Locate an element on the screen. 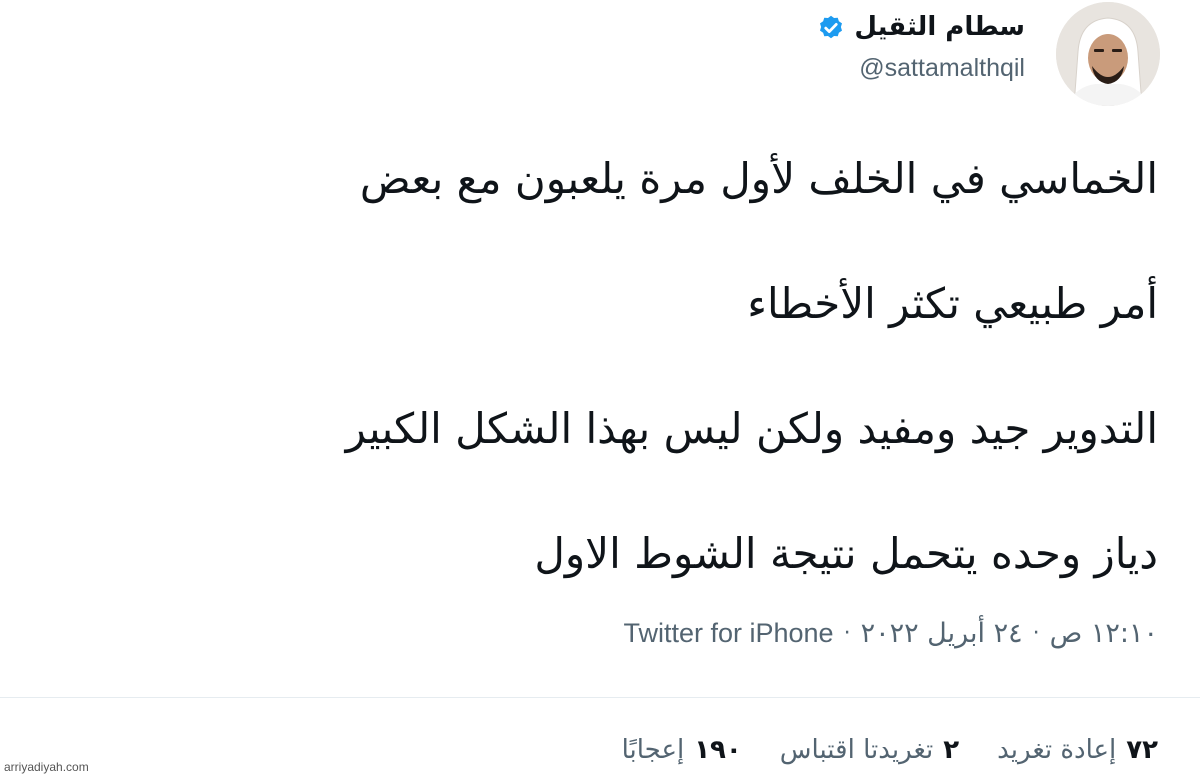  tweet-author: سطام الثقيل @sattamalthqil is located at coordinates (920, 44).